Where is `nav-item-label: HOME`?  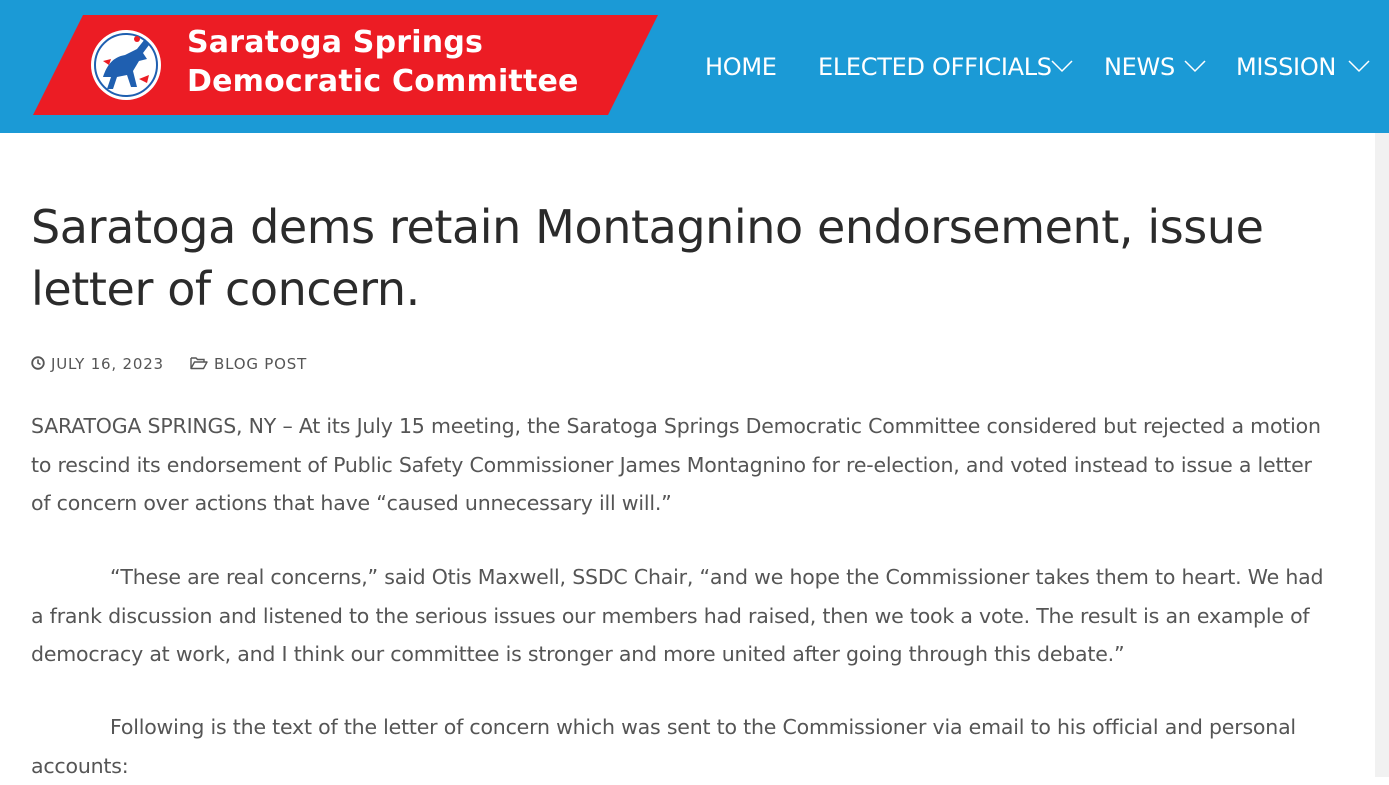
nav-item-label: HOME is located at coordinates (741, 67).